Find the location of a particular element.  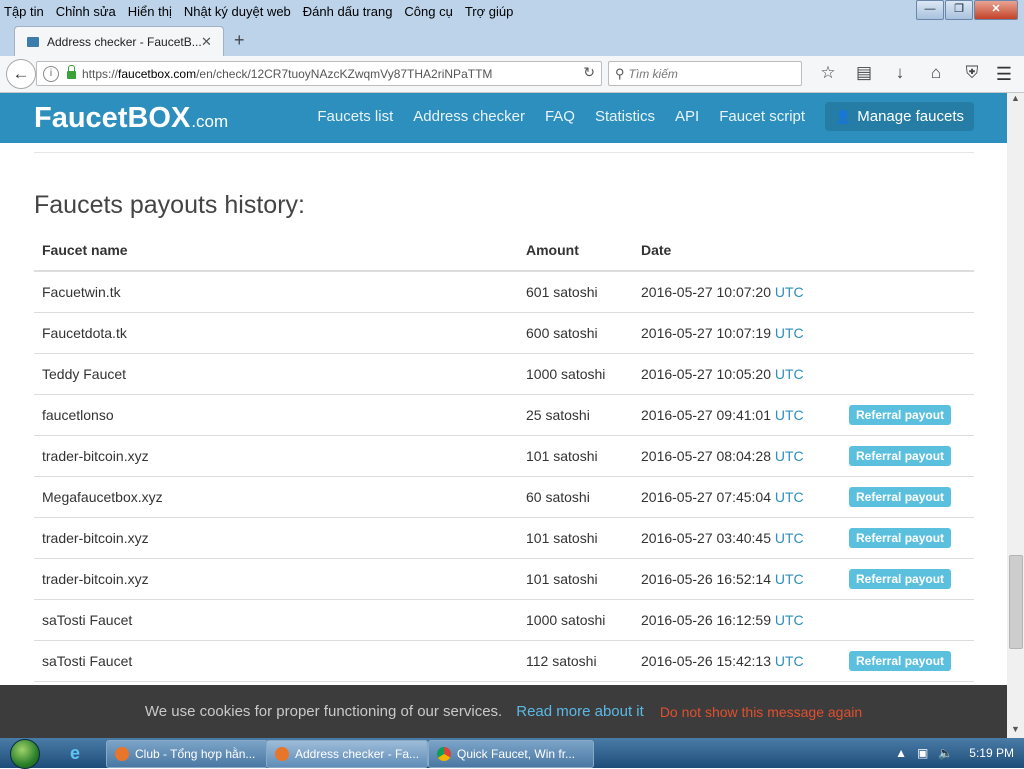

menu-icon: ☰ is located at coordinates (1004, 74).